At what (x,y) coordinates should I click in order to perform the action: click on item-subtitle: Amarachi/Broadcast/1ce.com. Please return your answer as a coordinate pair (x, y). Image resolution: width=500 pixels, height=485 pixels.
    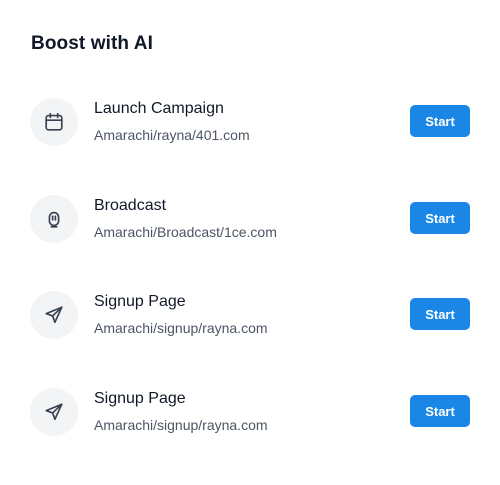
    Looking at the image, I should click on (185, 232).